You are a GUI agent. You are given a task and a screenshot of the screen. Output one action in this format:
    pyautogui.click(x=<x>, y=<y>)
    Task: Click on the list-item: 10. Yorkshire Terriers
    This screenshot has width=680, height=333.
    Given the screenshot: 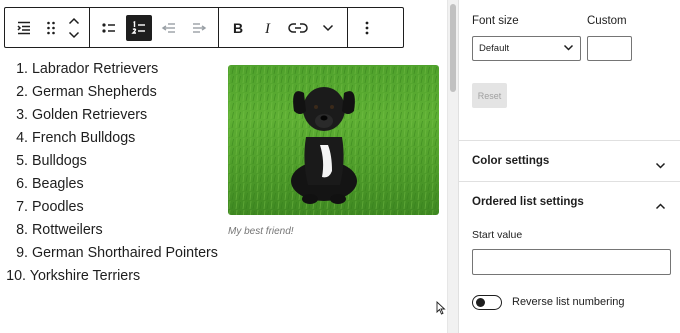 What is the action you would take?
    pyautogui.click(x=111, y=276)
    